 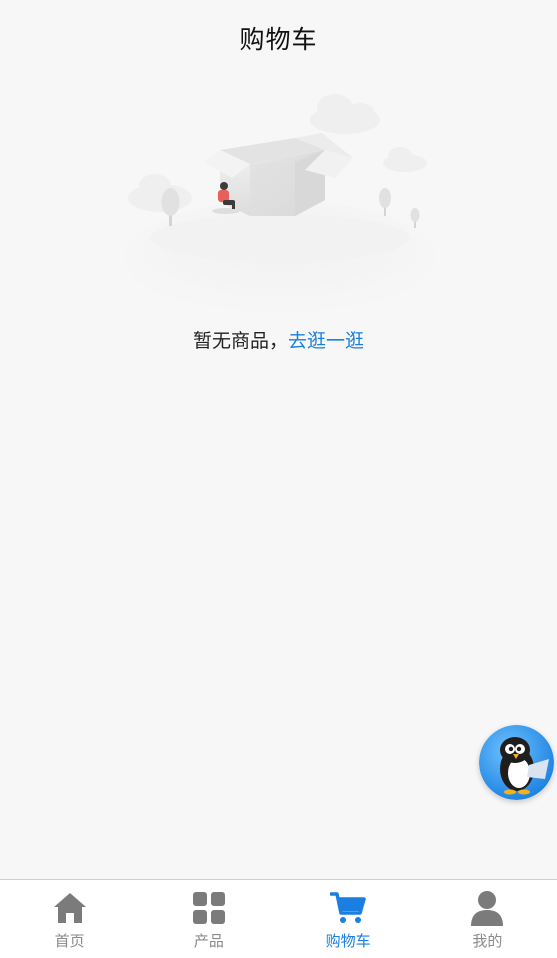 I want to click on tab-home-label: 首页, so click(x=69, y=941).